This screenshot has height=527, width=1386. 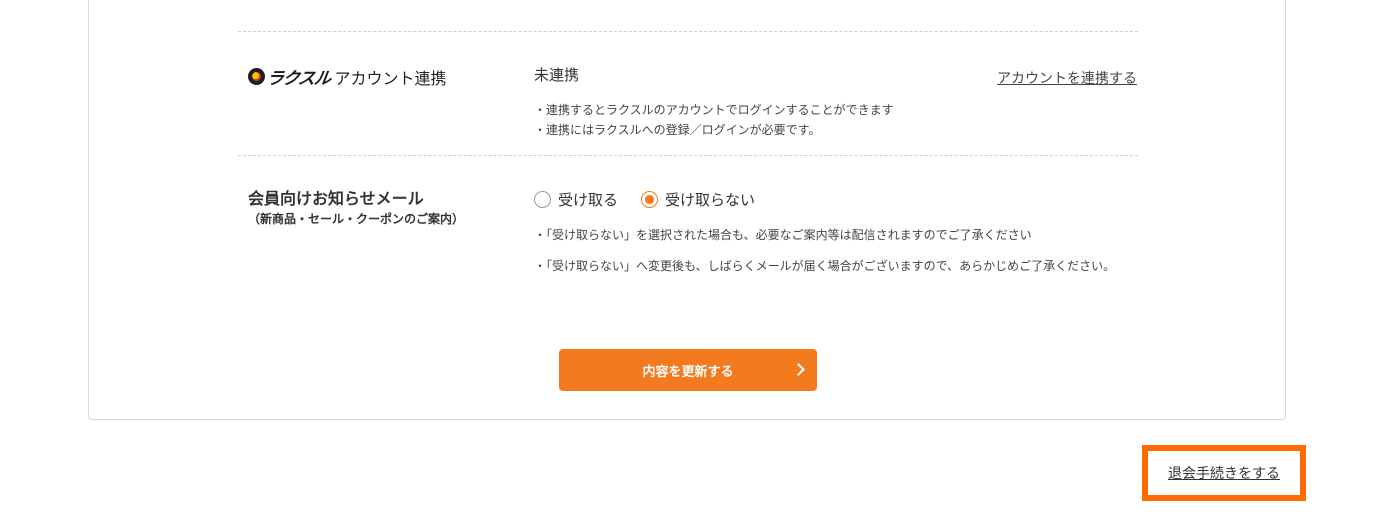 I want to click on raksul-account-label: ラクスル アカウント連携, so click(x=347, y=76).